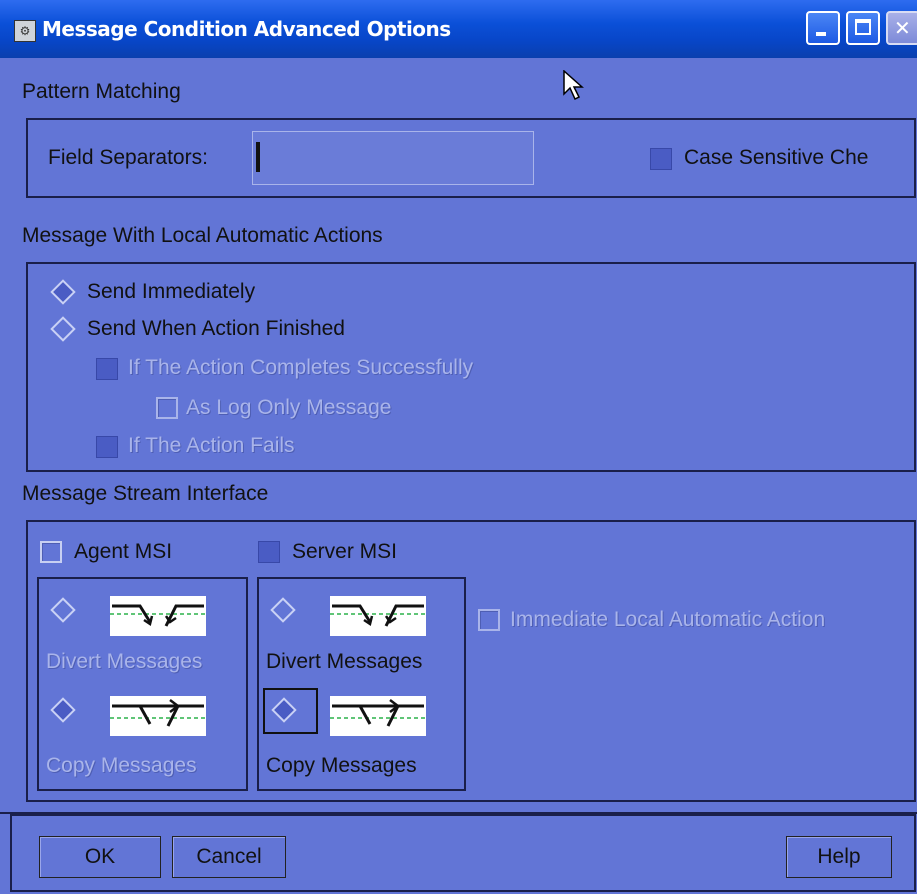 The height and width of the screenshot is (894, 917). I want to click on field-separators-label: Field Separators:, so click(128, 157).